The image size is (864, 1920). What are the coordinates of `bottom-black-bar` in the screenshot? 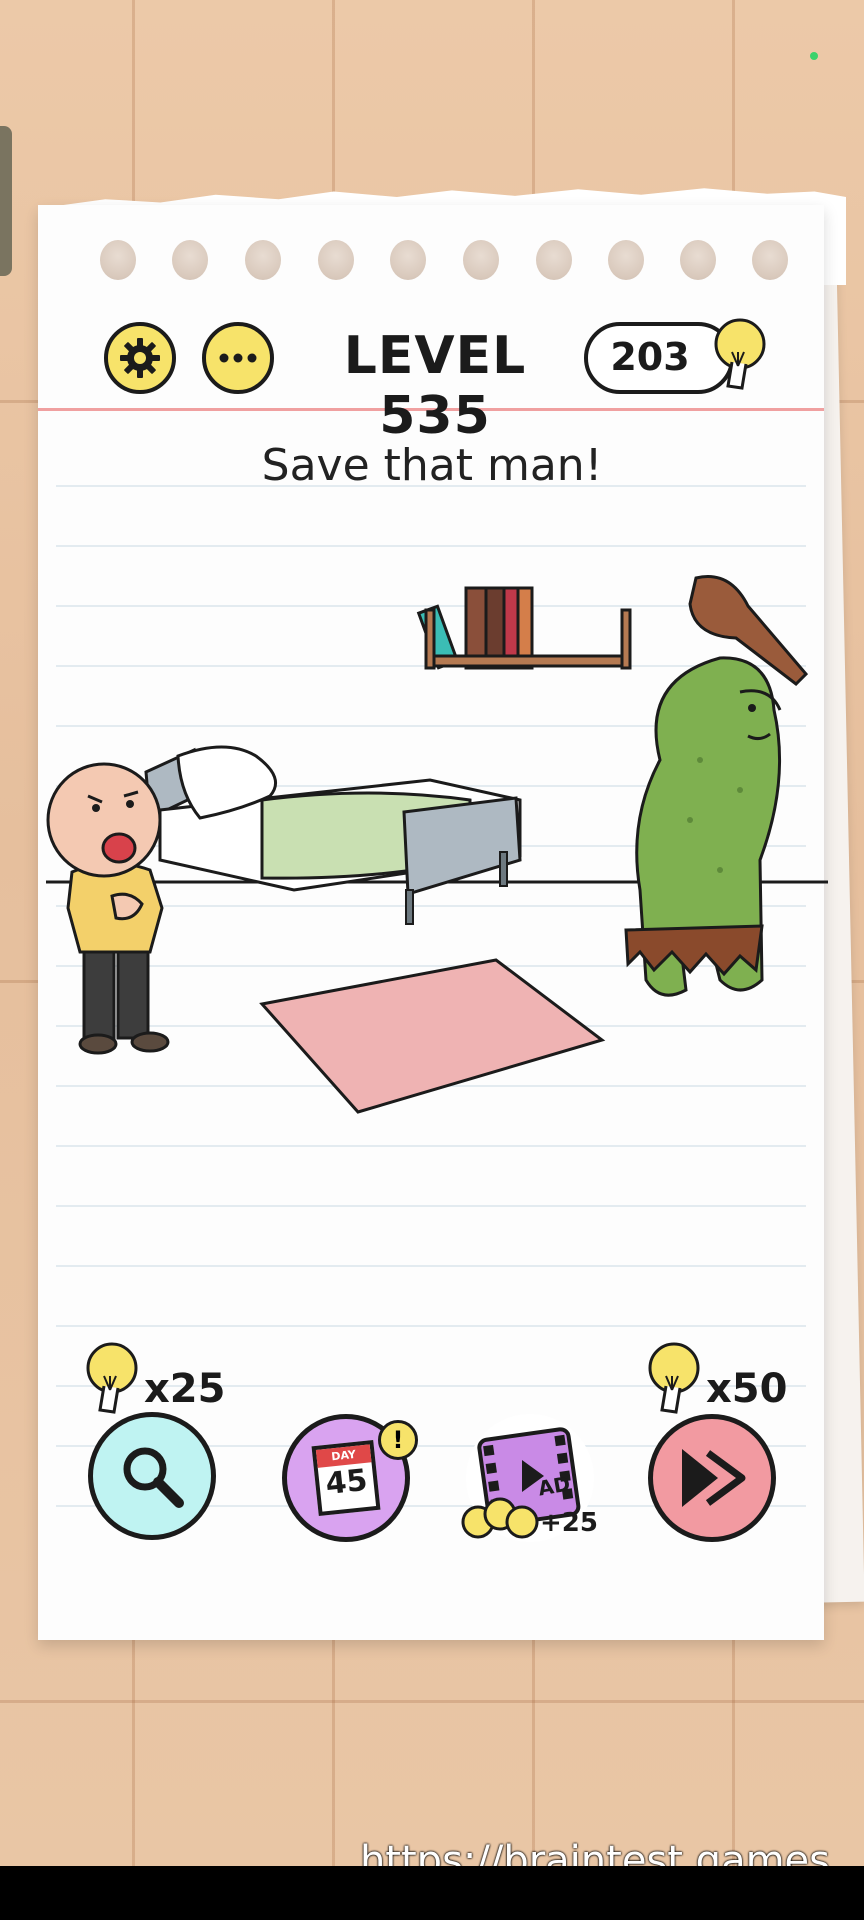 It's located at (432, 1893).